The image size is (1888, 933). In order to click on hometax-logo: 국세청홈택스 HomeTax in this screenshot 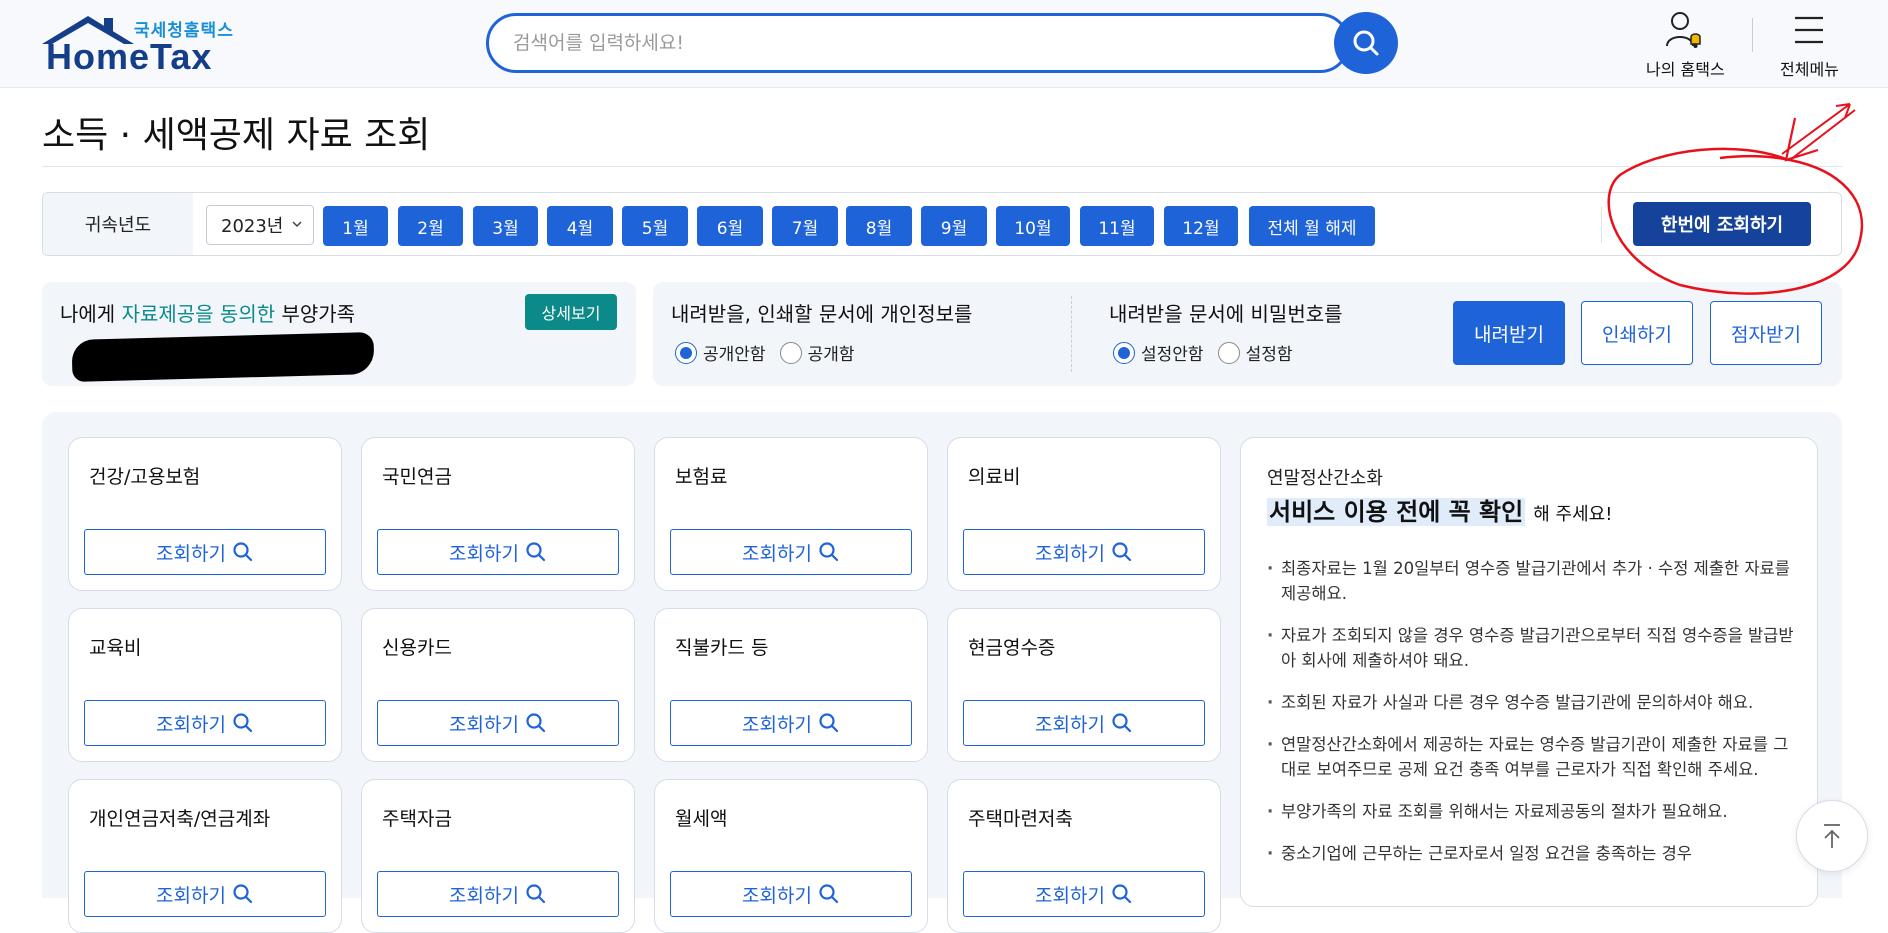, I will do `click(140, 45)`.